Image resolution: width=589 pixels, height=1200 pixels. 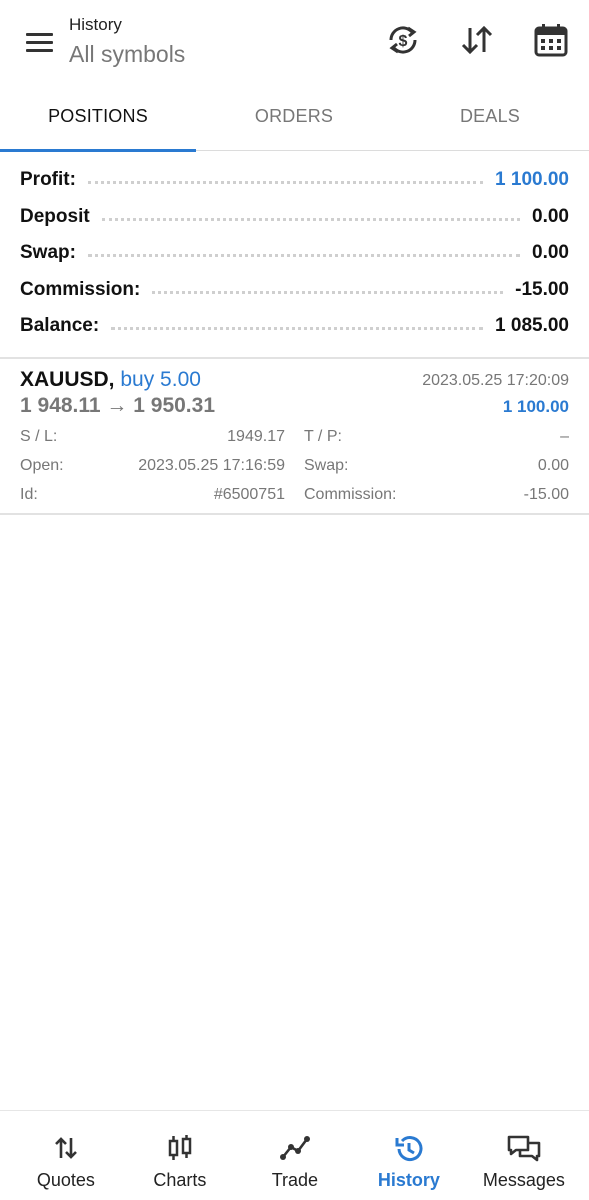 What do you see at coordinates (546, 494) in the screenshot?
I see `commission-value: -15.00` at bounding box center [546, 494].